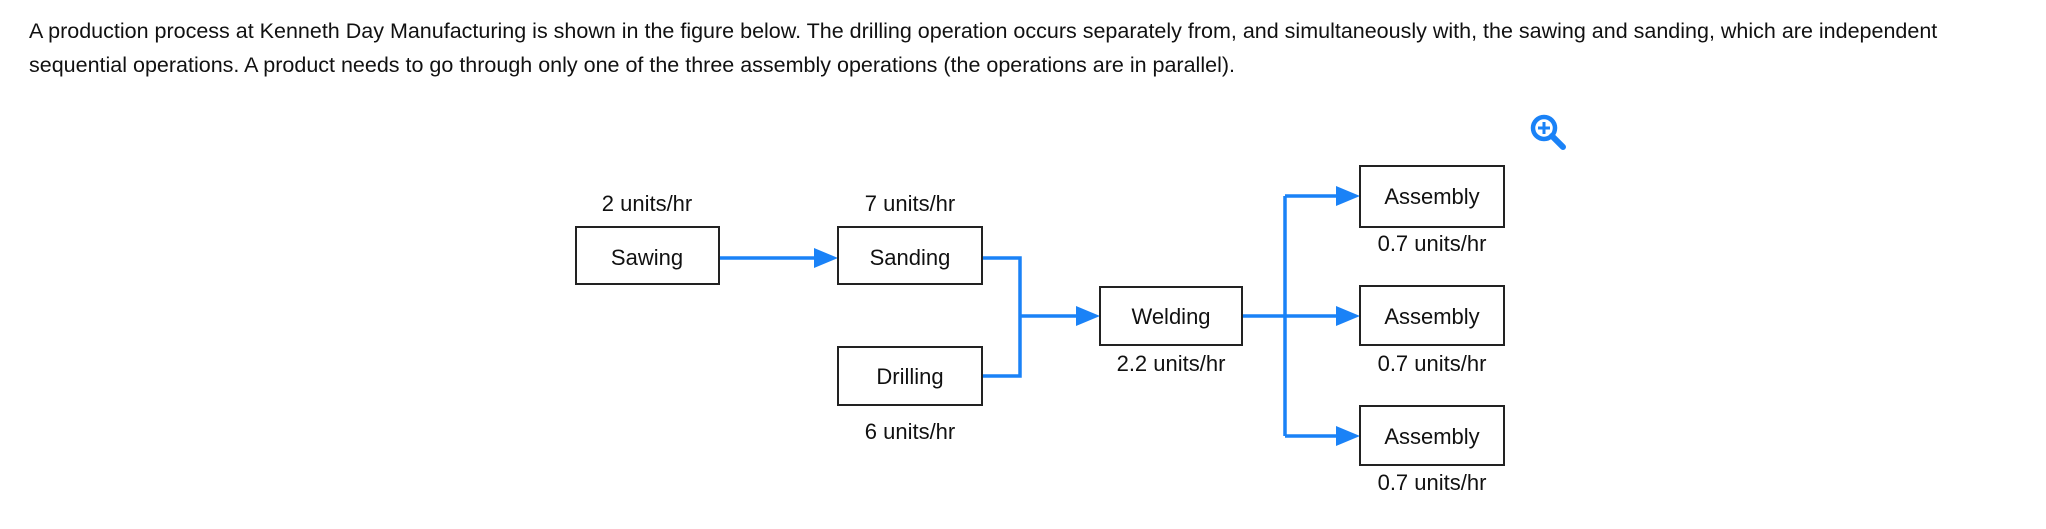  I want to click on node-assembly-2: Assembly 0.7 units/hr, so click(1432, 330).